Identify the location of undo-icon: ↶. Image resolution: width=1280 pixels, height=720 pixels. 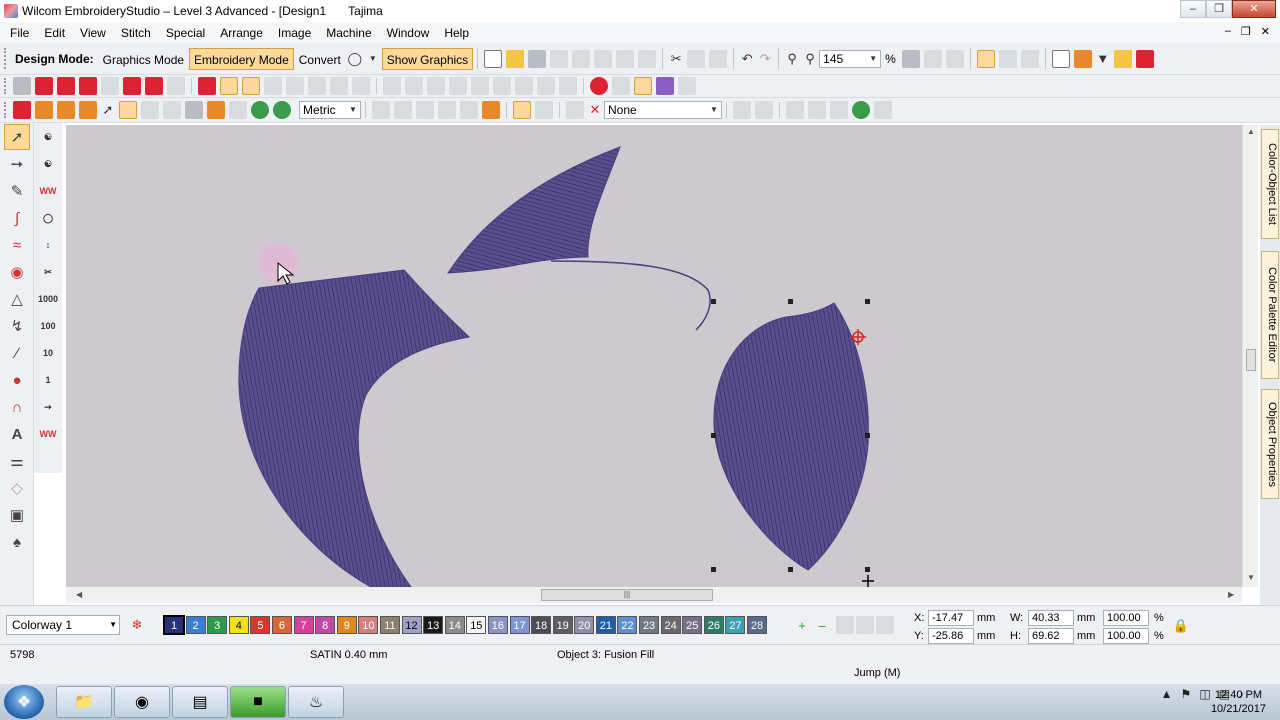
(747, 59).